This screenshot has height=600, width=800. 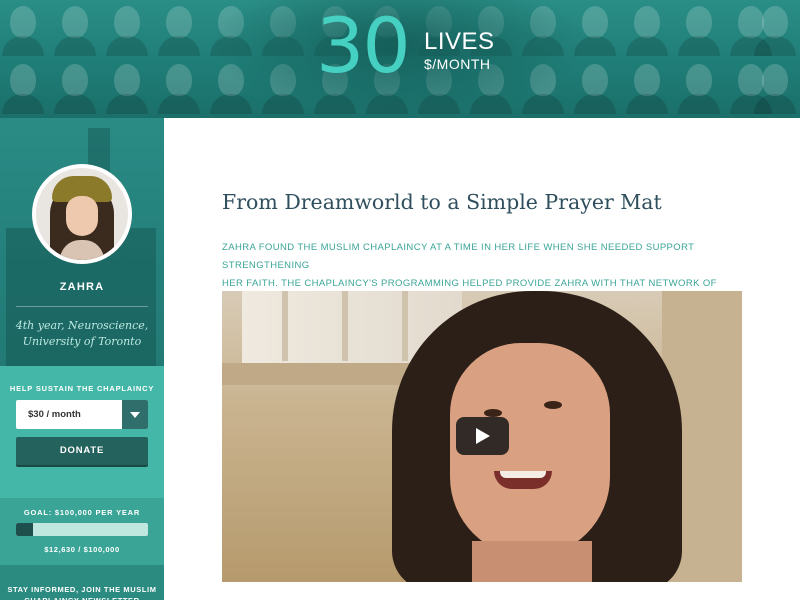 What do you see at coordinates (82, 414) in the screenshot?
I see `amount-select: $30 / month` at bounding box center [82, 414].